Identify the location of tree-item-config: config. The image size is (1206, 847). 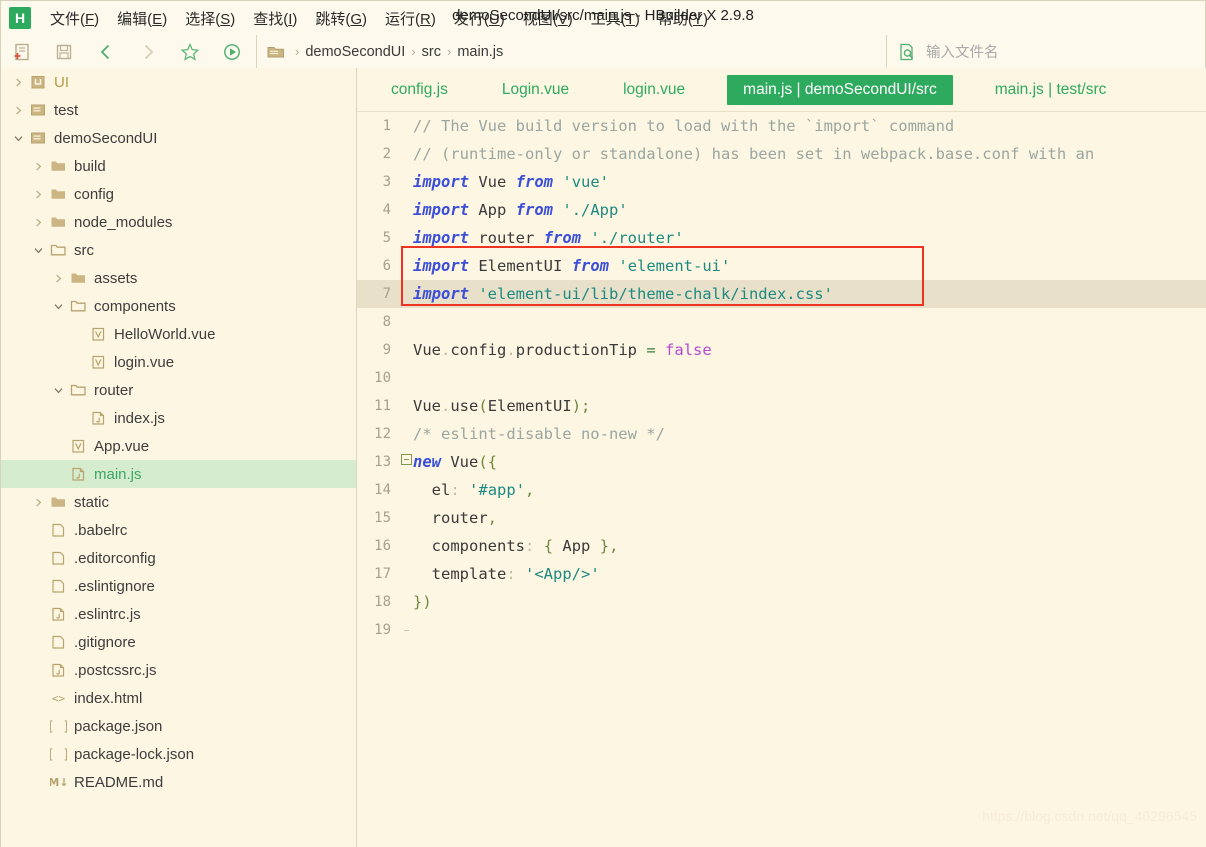
(178, 194).